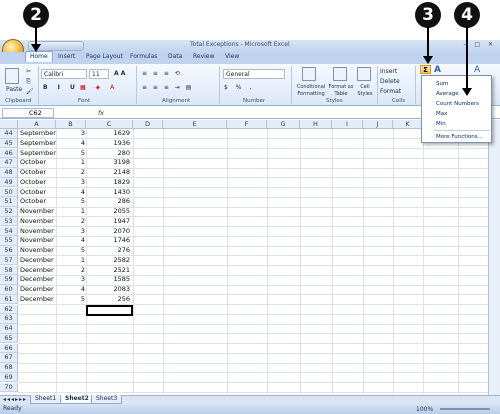 This screenshot has height=414, width=500. I want to click on cell-count: 2070, so click(108, 232).